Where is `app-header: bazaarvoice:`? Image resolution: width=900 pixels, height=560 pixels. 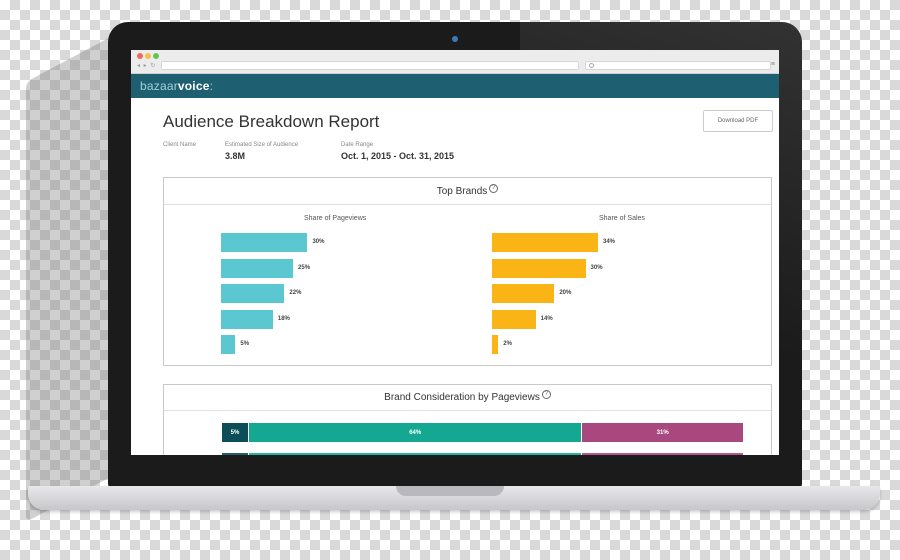
app-header: bazaarvoice: is located at coordinates (455, 86).